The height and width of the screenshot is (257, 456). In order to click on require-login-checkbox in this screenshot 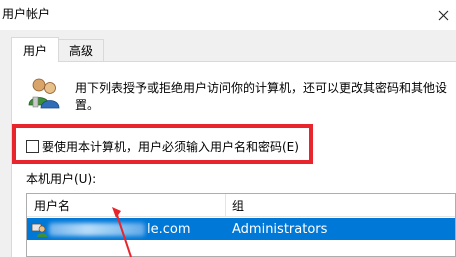, I will do `click(32, 146)`.